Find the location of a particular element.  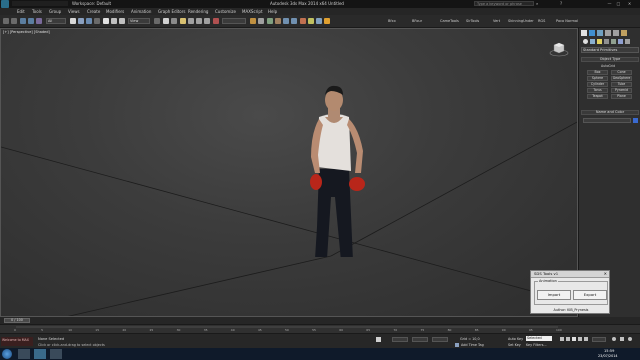

play-icon is located at coordinates (574, 339).